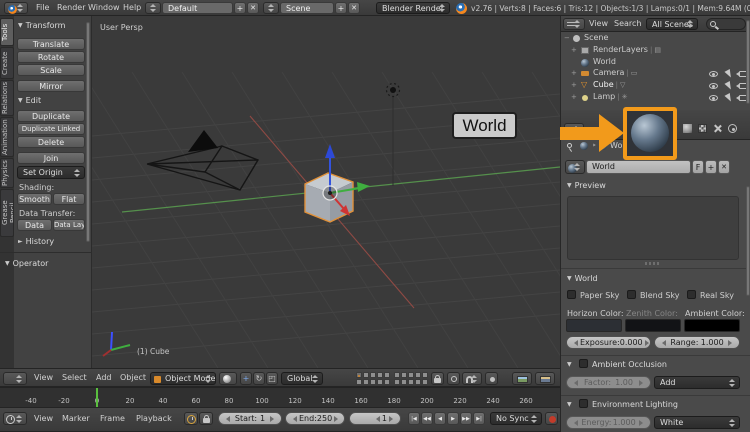 This screenshot has width=750, height=432. Describe the element at coordinates (702, 128) in the screenshot. I see `tab-texture-icon` at that location.